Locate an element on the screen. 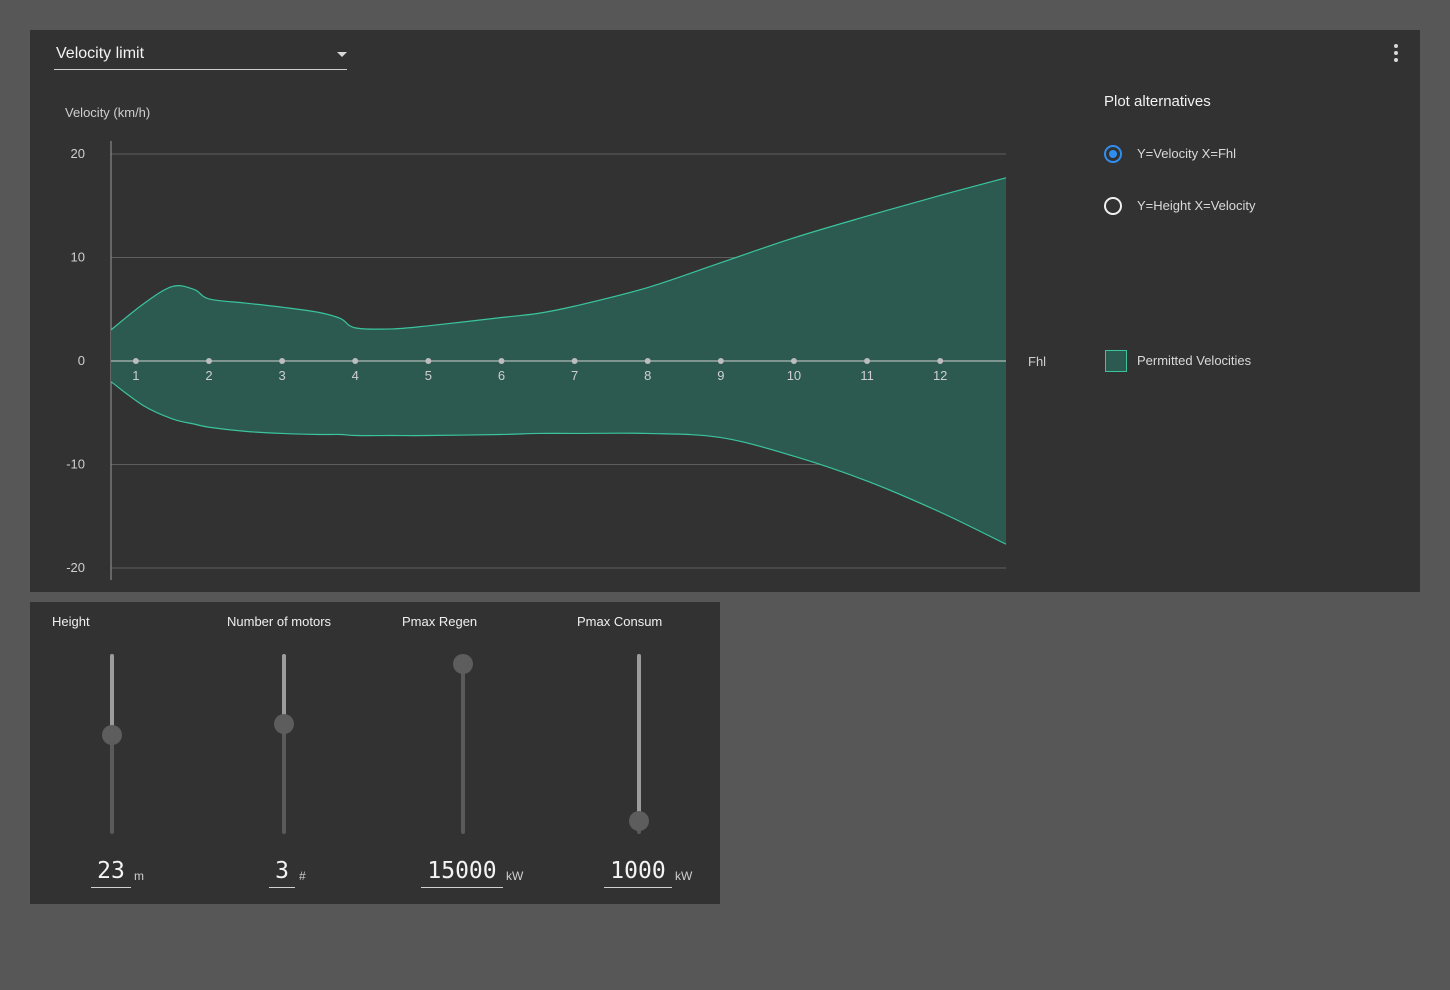  x-axis-label: Fhl is located at coordinates (1037, 361).